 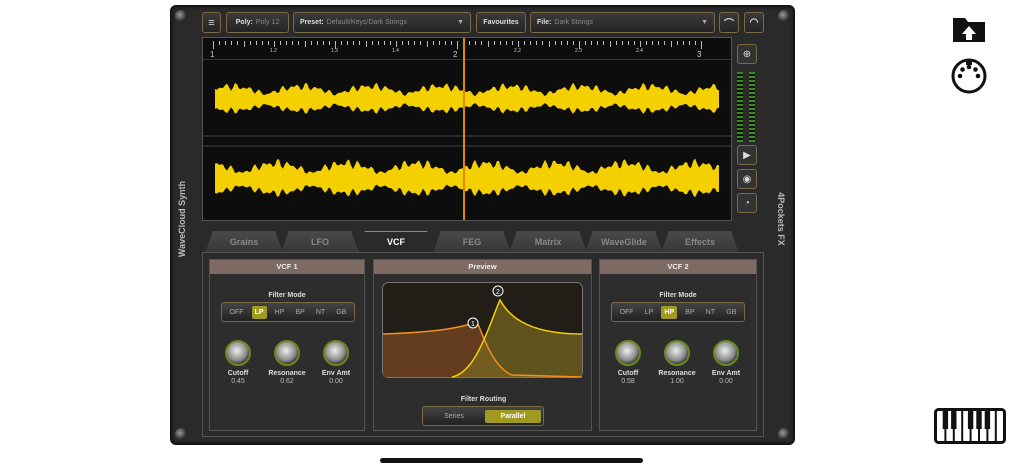 I want to click on home-indicator, so click(x=511, y=460).